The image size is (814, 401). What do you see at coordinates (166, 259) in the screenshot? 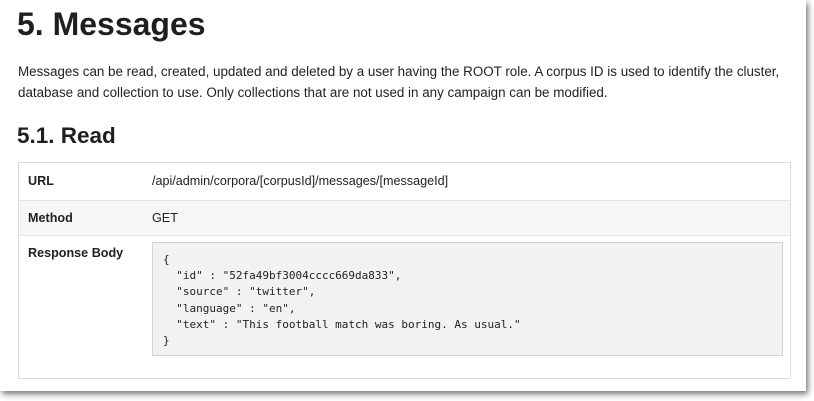
I see `code-line: {` at bounding box center [166, 259].